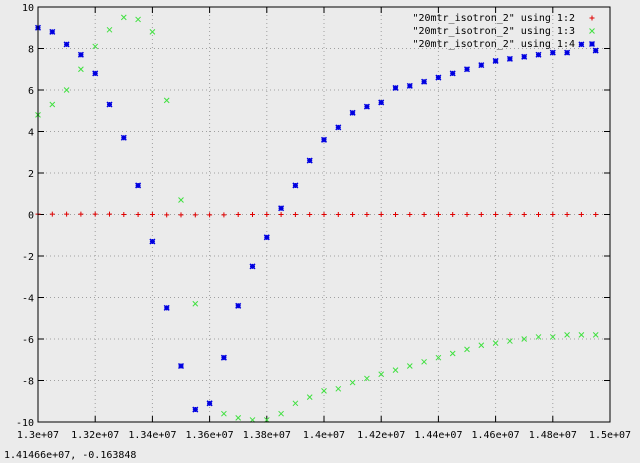 This screenshot has width=640, height=463. I want to click on legend-label-2: "20mtr_isotron_2" using 1:3, so click(493, 31).